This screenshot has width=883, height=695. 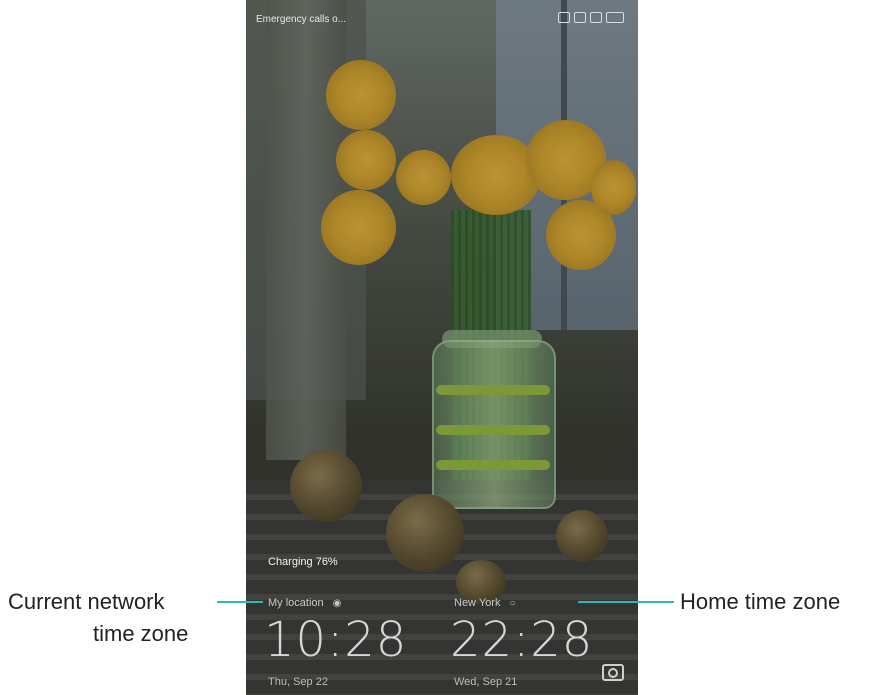 What do you see at coordinates (615, 17) in the screenshot?
I see `battery-icon` at bounding box center [615, 17].